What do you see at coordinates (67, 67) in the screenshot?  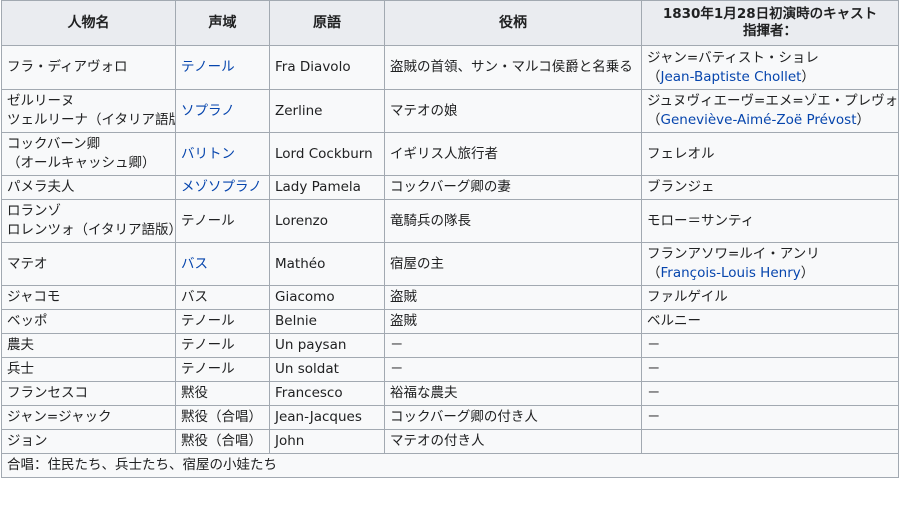 I see `role-name-line: フラ・ディアヴォロ` at bounding box center [67, 67].